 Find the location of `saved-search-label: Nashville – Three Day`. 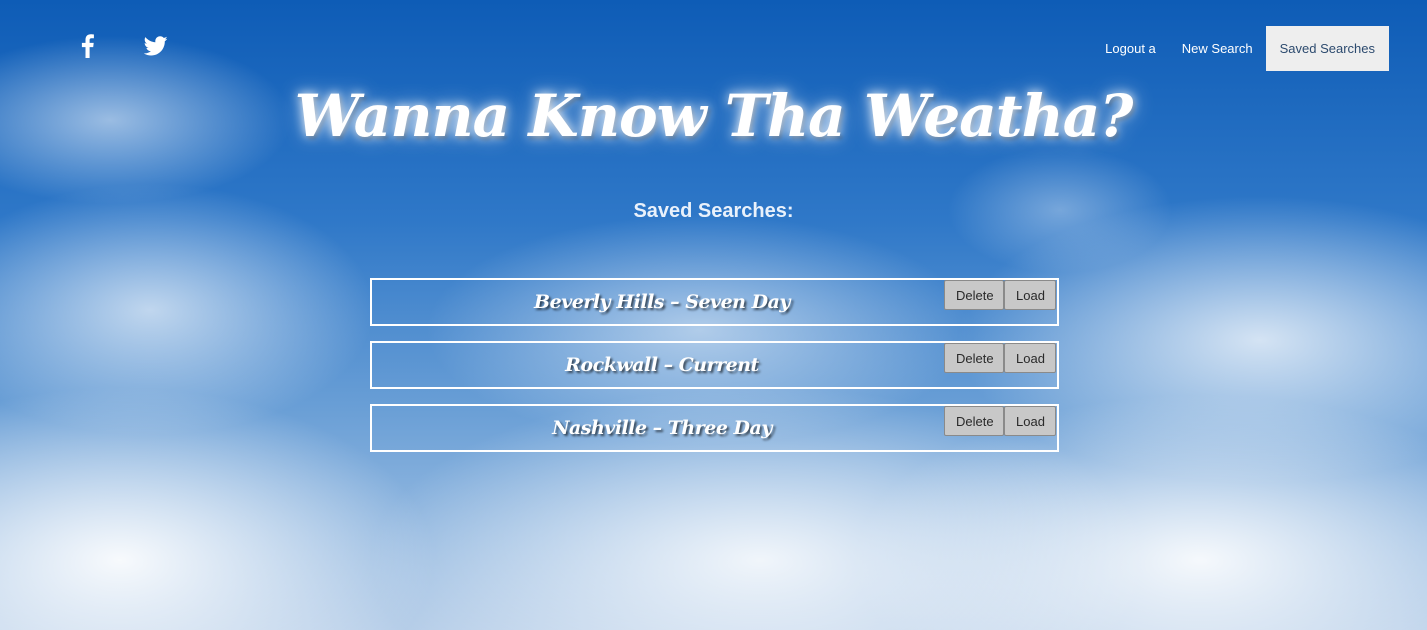

saved-search-label: Nashville – Three Day is located at coordinates (662, 428).